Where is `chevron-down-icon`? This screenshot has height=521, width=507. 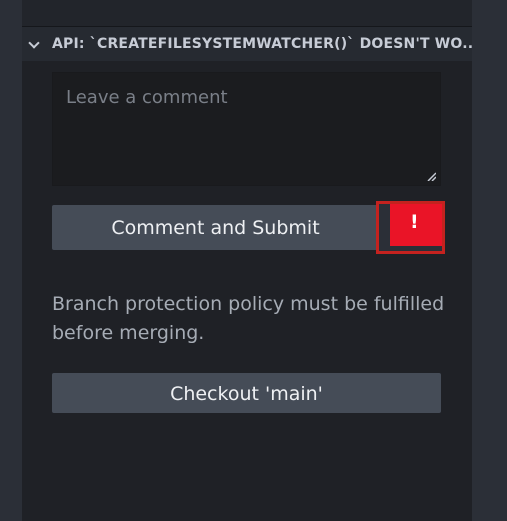 chevron-down-icon is located at coordinates (34, 43).